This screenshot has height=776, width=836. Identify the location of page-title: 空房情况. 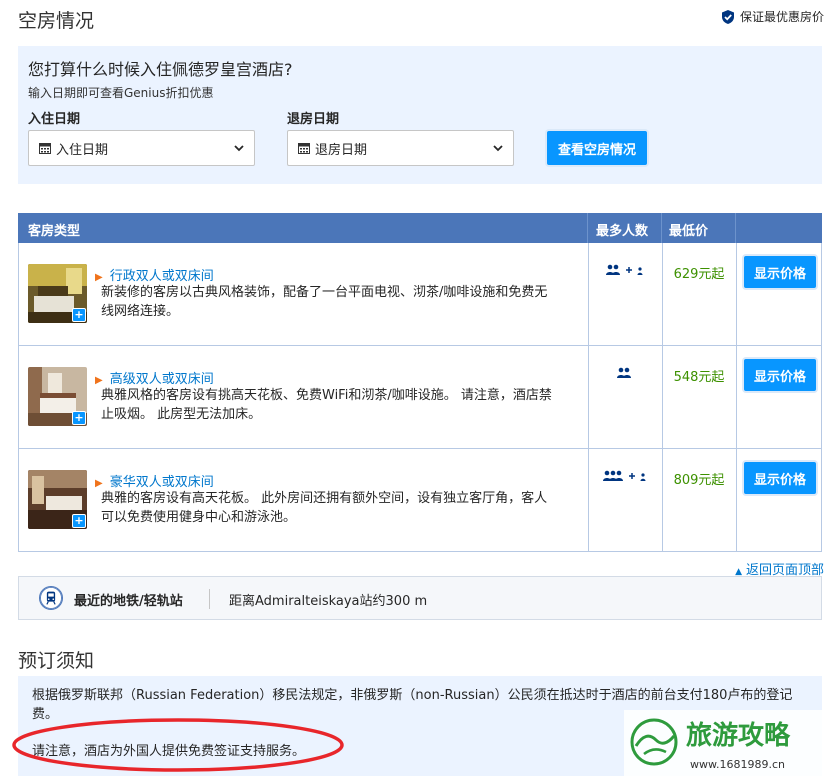
(56, 21).